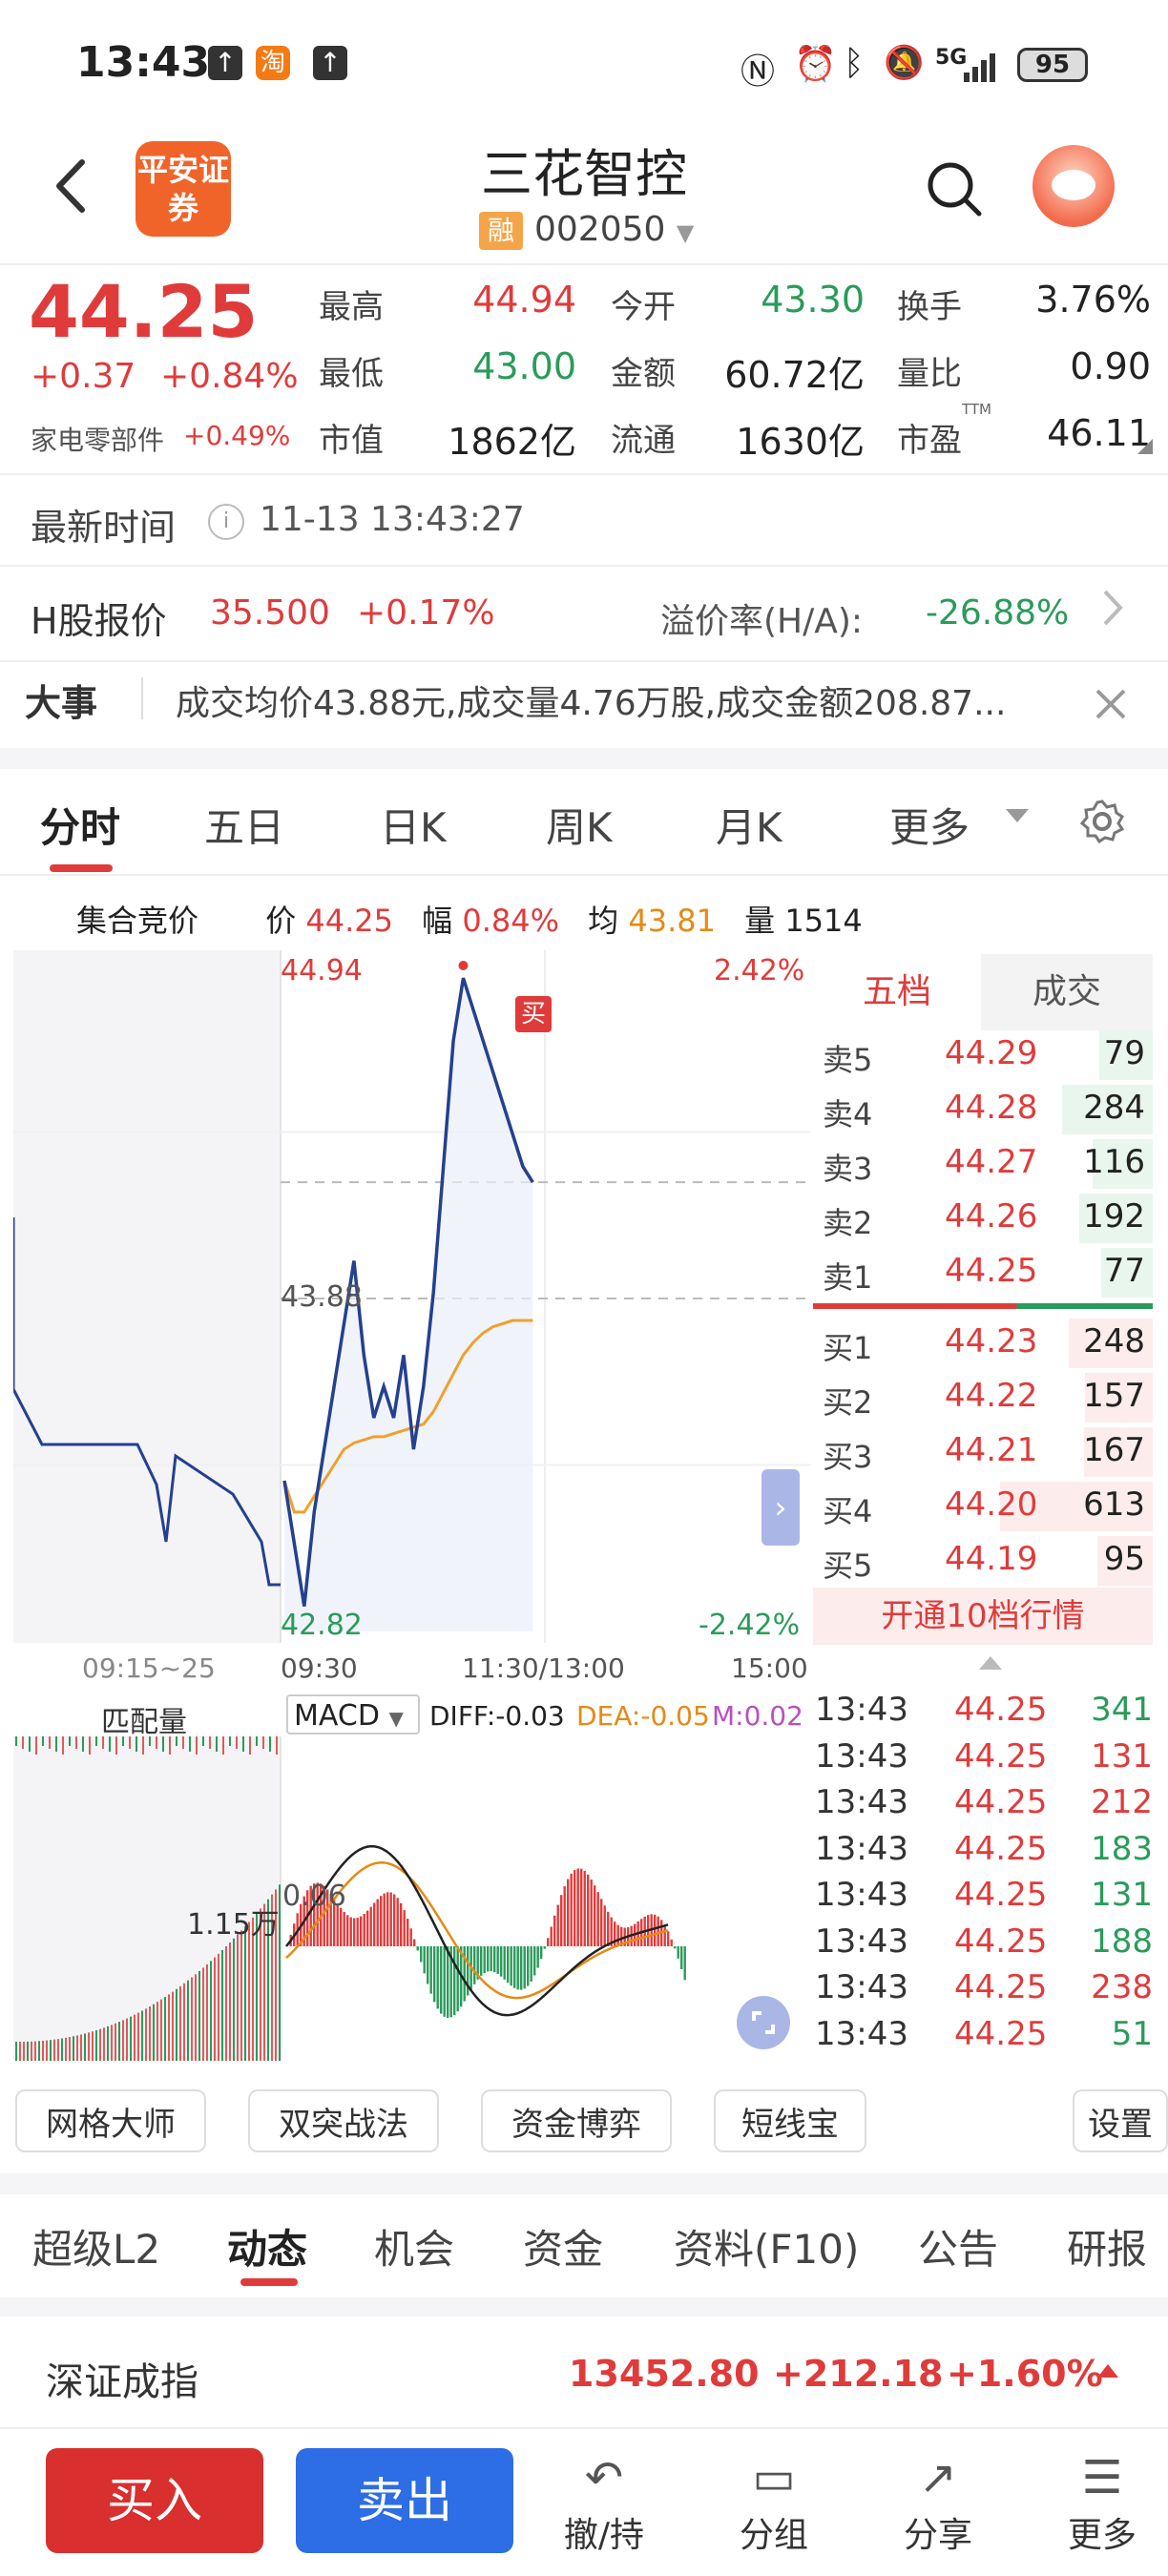 This screenshot has height=2576, width=1168. Describe the element at coordinates (938, 2505) in the screenshot. I see `bottom-action-button: ↗ 分享` at that location.